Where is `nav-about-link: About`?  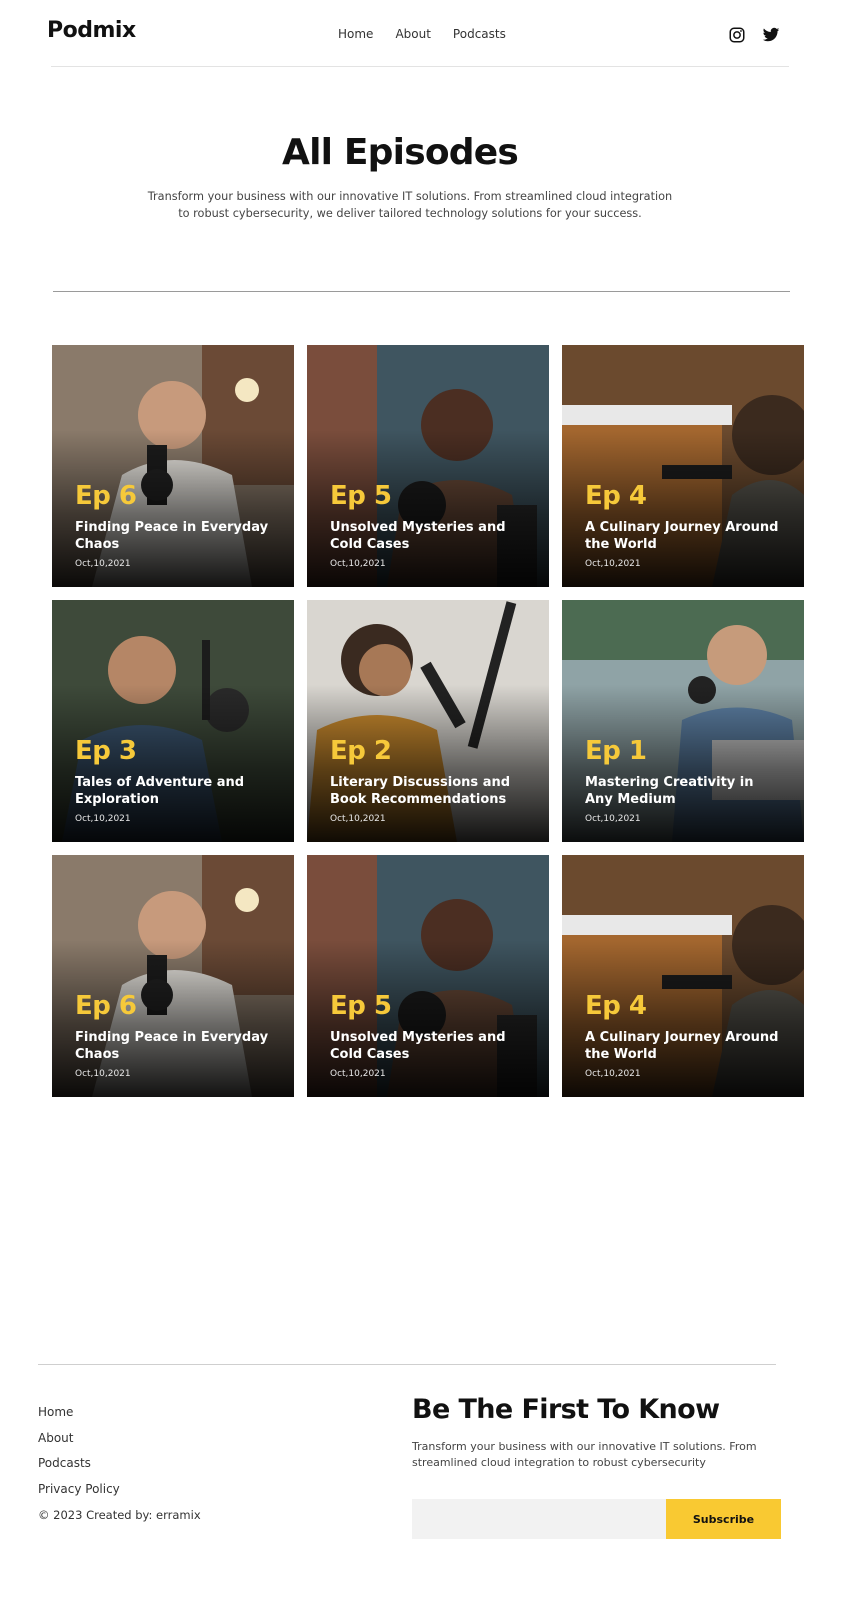
nav-about-link: About is located at coordinates (412, 34).